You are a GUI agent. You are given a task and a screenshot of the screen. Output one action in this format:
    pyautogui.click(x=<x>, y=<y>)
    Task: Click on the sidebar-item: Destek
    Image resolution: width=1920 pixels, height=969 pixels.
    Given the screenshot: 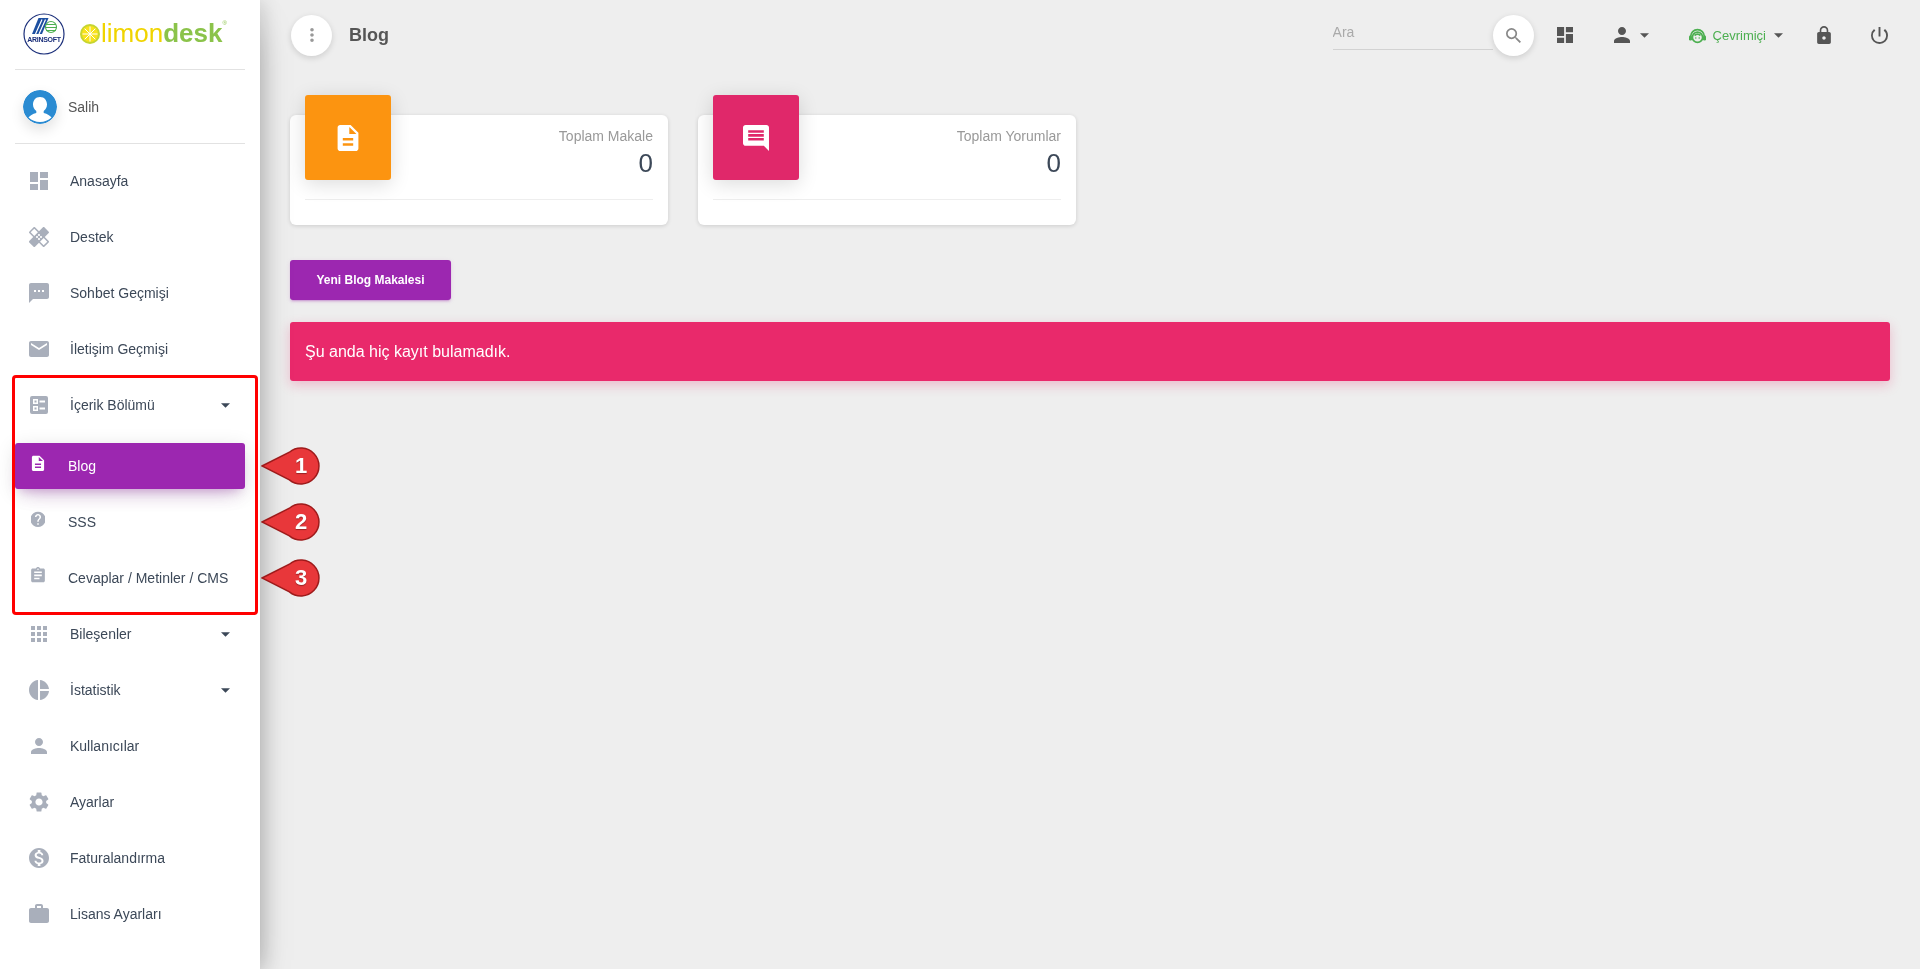 What is the action you would take?
    pyautogui.click(x=130, y=237)
    